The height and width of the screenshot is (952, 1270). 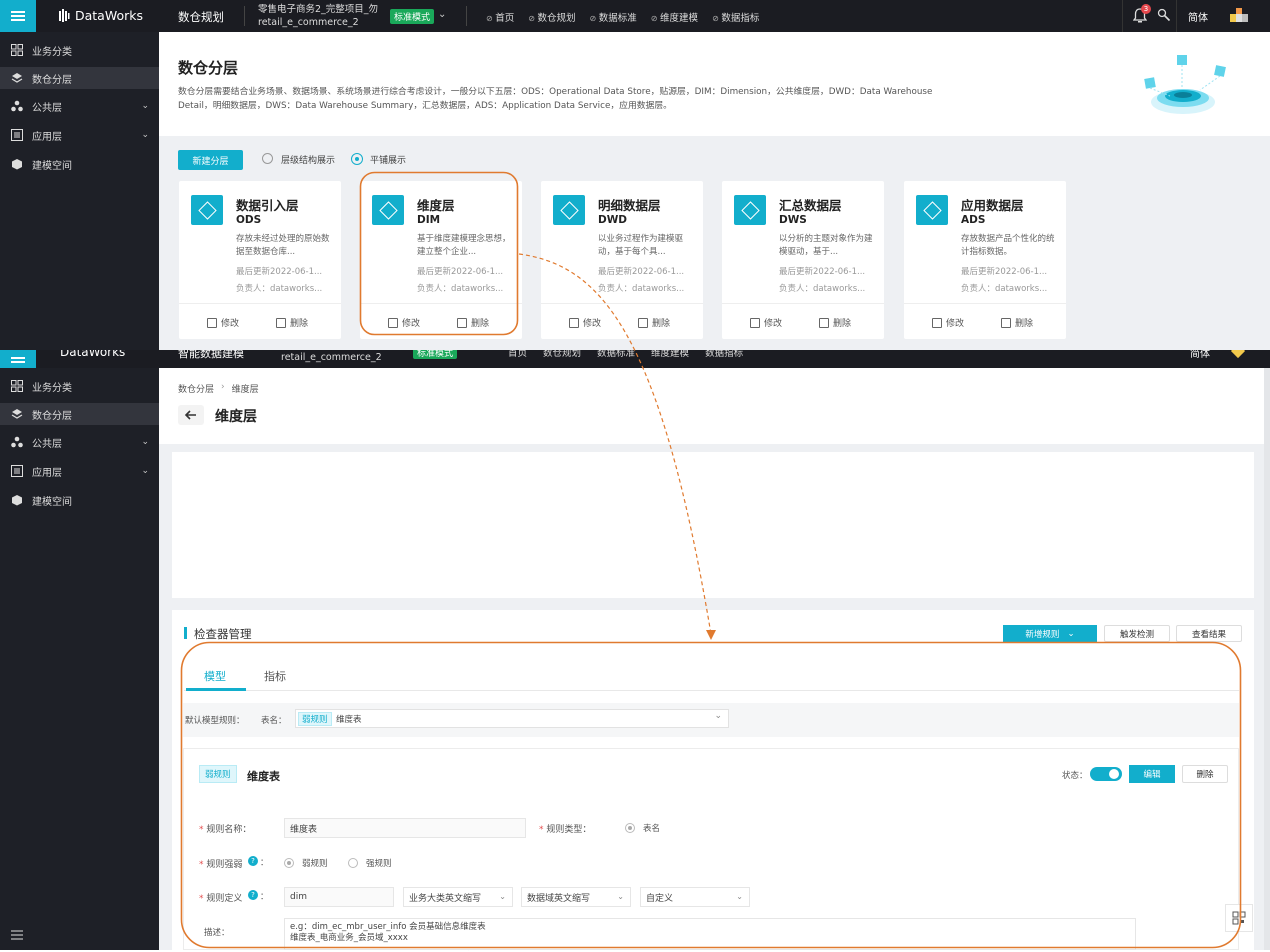 I want to click on arrow-head, so click(x=711, y=635).